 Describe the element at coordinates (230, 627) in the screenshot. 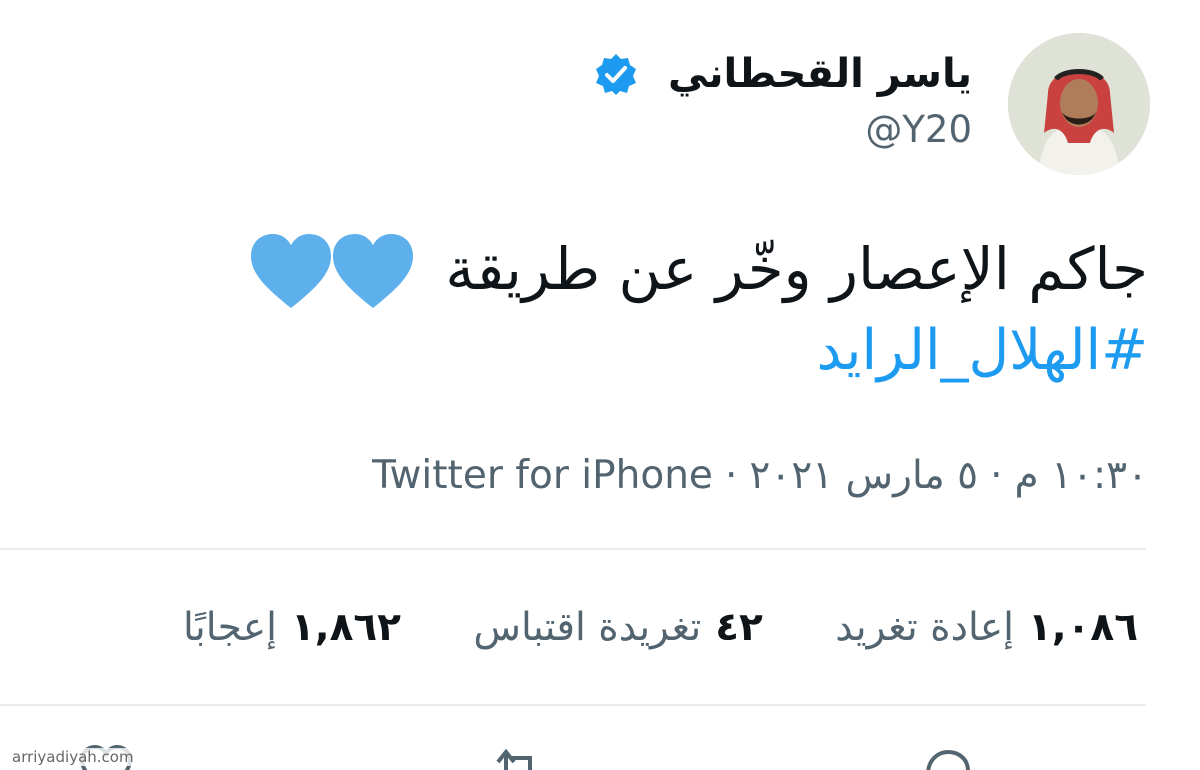

I see `likes-label: إعجابًا` at that location.